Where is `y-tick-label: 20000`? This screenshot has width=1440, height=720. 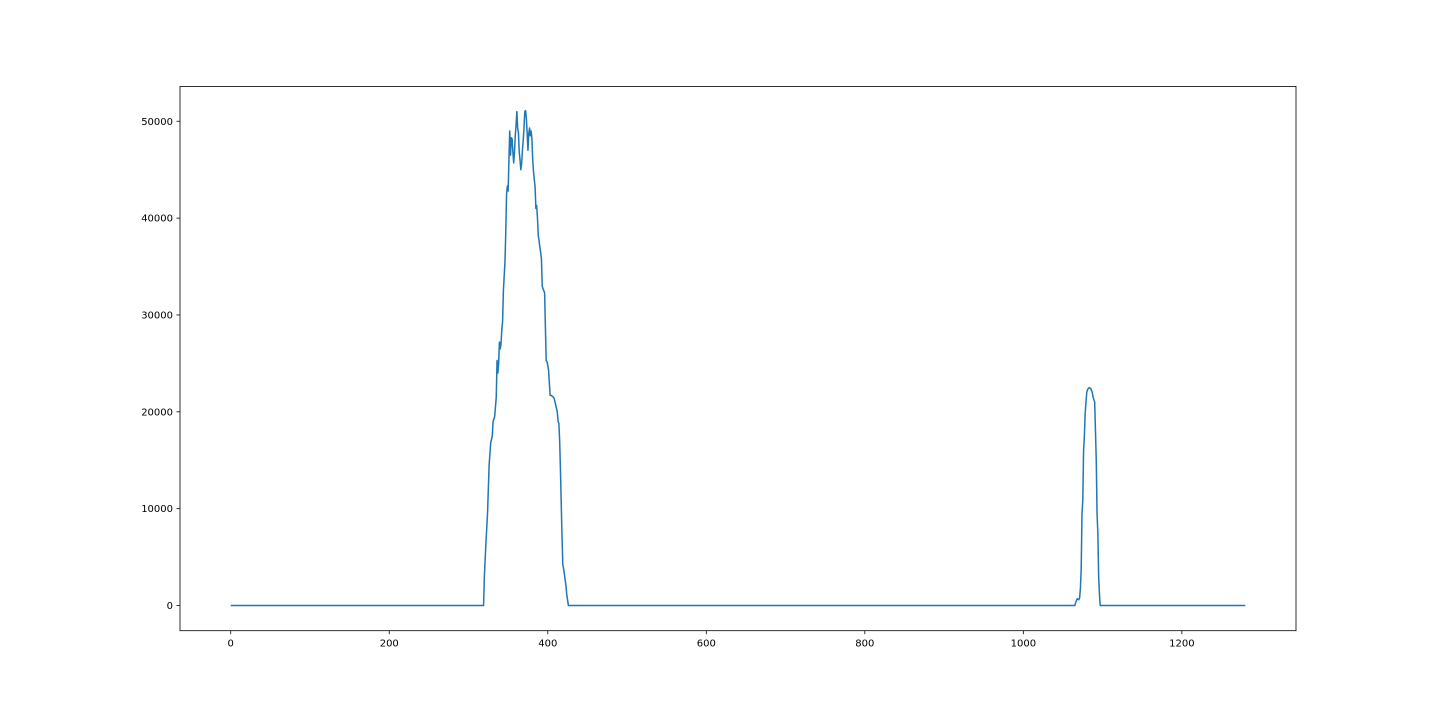 y-tick-label: 20000 is located at coordinates (157, 412).